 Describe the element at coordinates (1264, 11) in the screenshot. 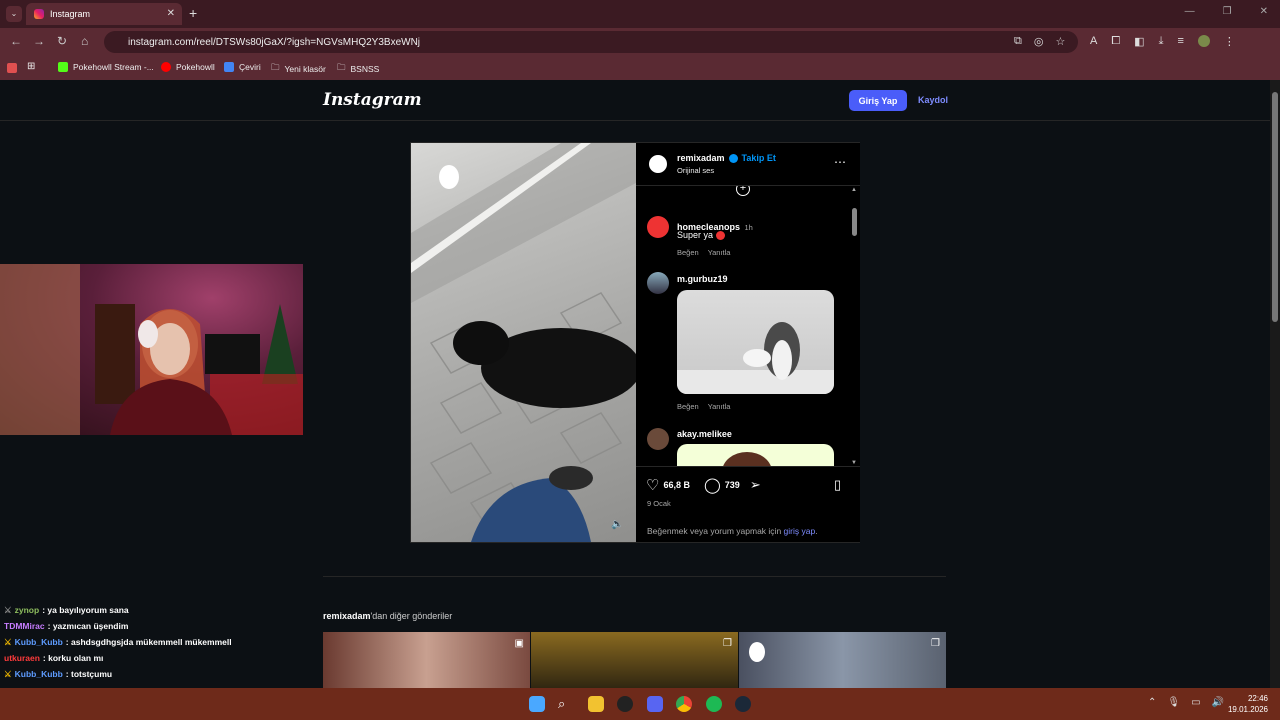

I see `close-window-icon: ✕` at that location.